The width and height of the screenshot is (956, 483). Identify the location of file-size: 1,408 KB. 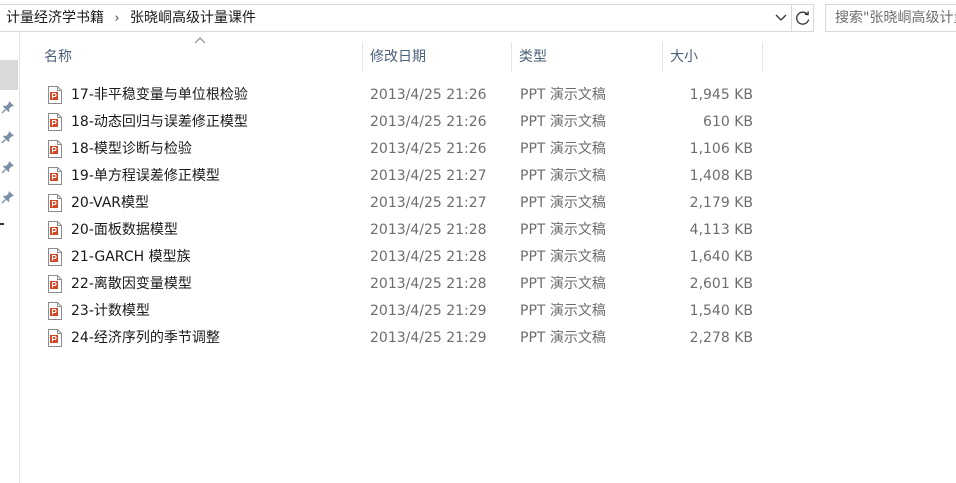
(721, 176).